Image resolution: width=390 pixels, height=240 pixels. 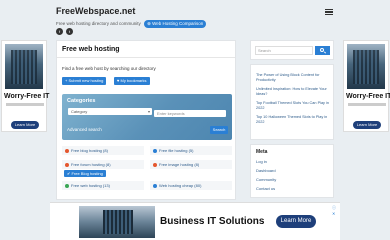 I want to click on left-ad: Worry-Free IT Learn More, so click(x=25, y=86).